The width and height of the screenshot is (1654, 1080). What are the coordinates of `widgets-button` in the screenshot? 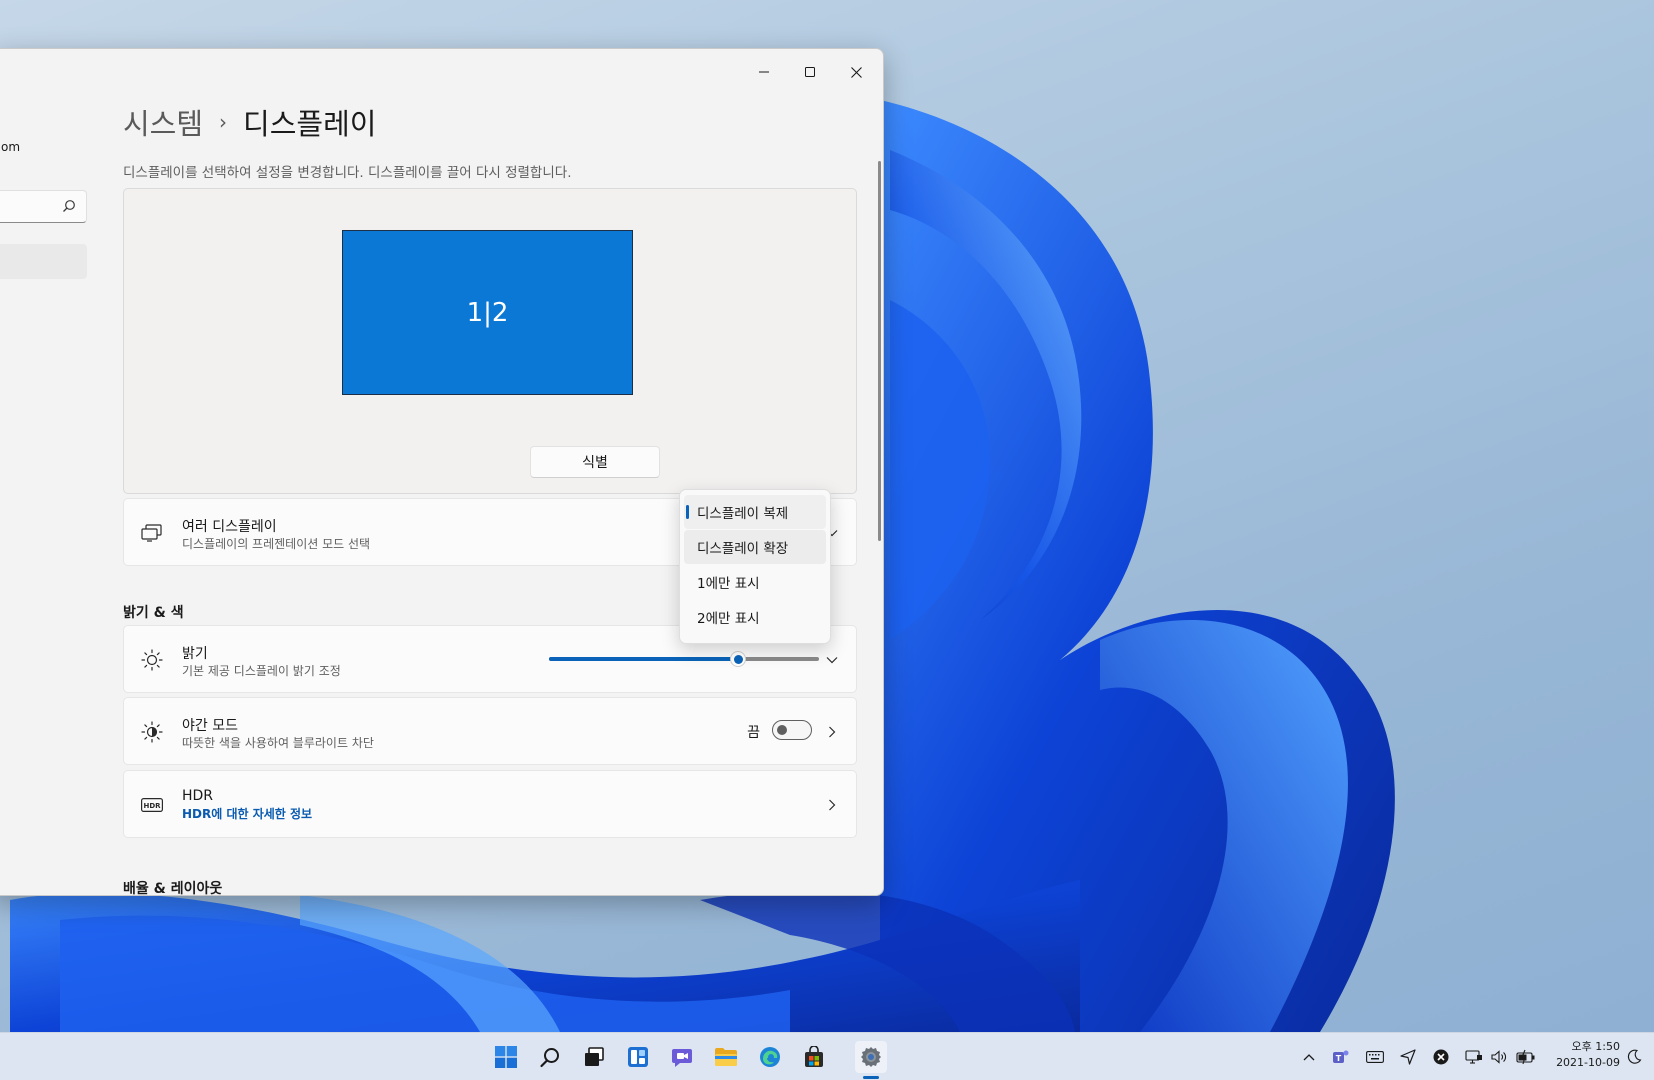 It's located at (638, 1057).